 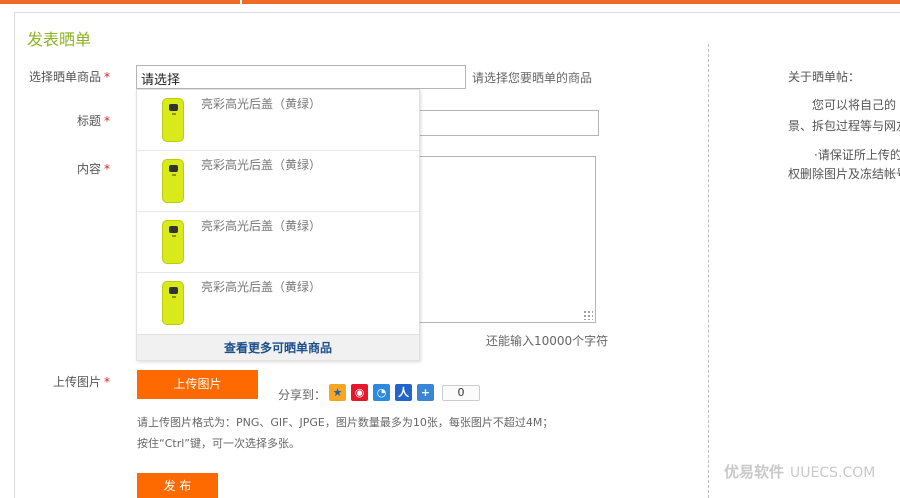 I want to click on share-count: 0, so click(x=461, y=393).